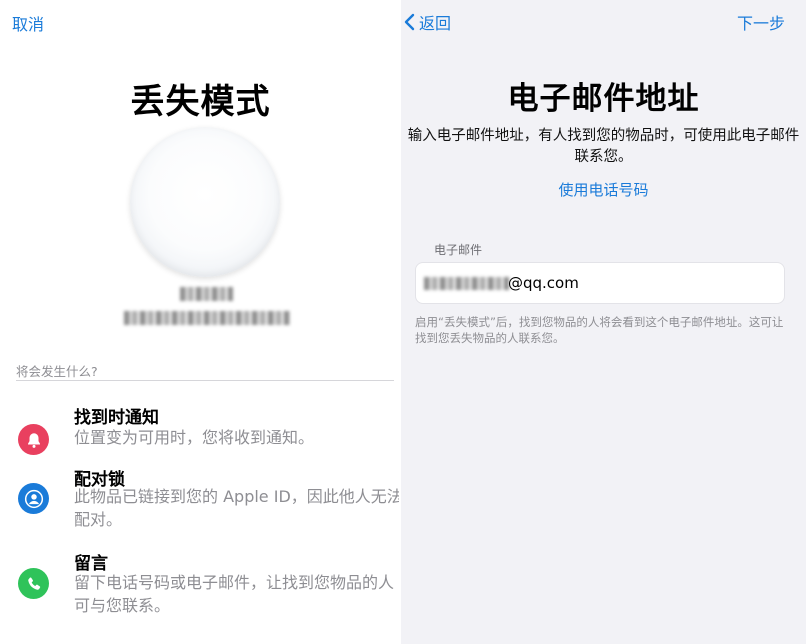 The width and height of the screenshot is (806, 644). What do you see at coordinates (33, 498) in the screenshot?
I see `person-icon` at bounding box center [33, 498].